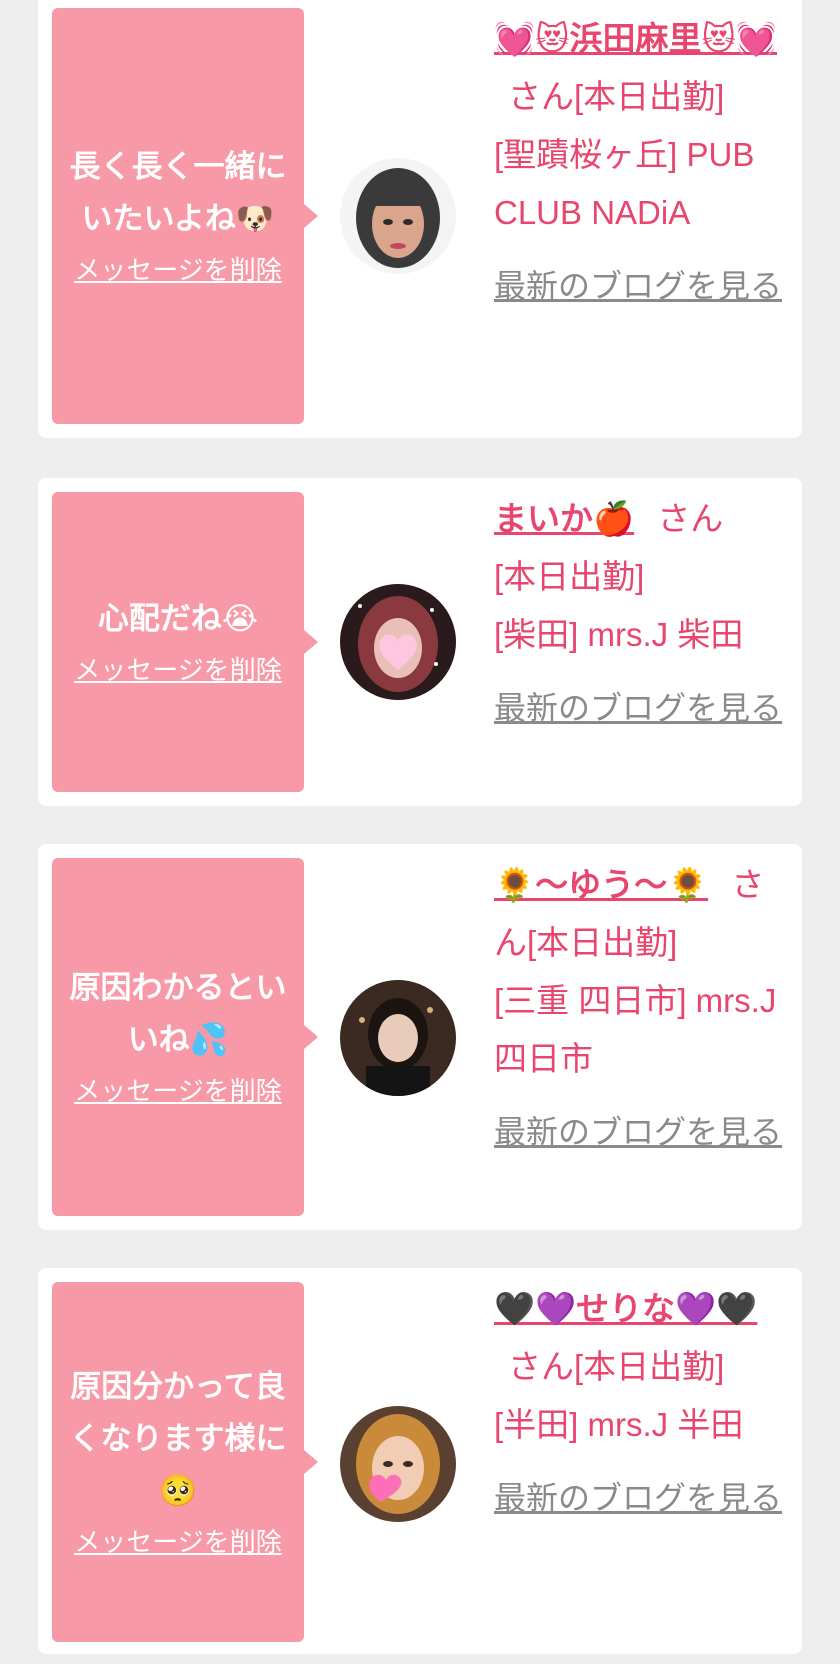  I want to click on shop-name: [聖蹟桜ヶ丘] PUB CLUB NADiA, so click(624, 183).